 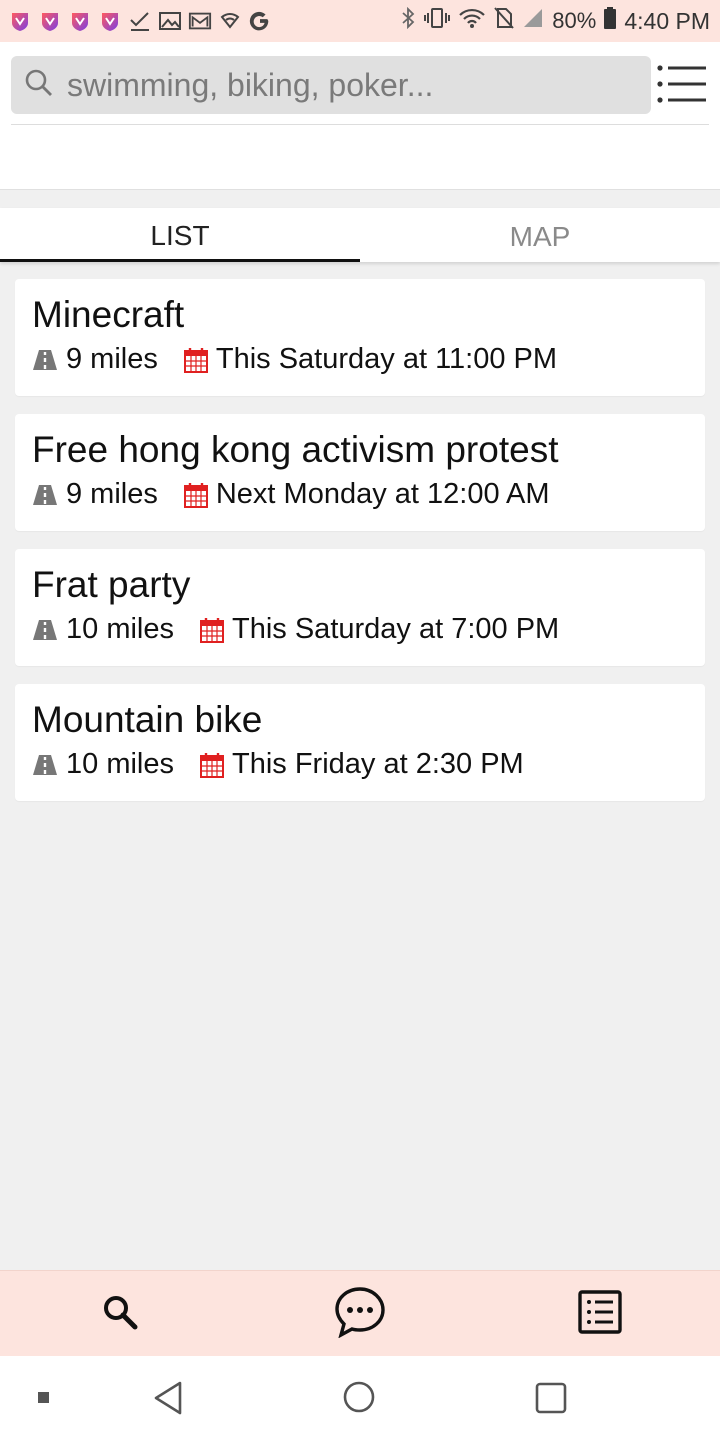 I want to click on wifi-icon, so click(x=472, y=21).